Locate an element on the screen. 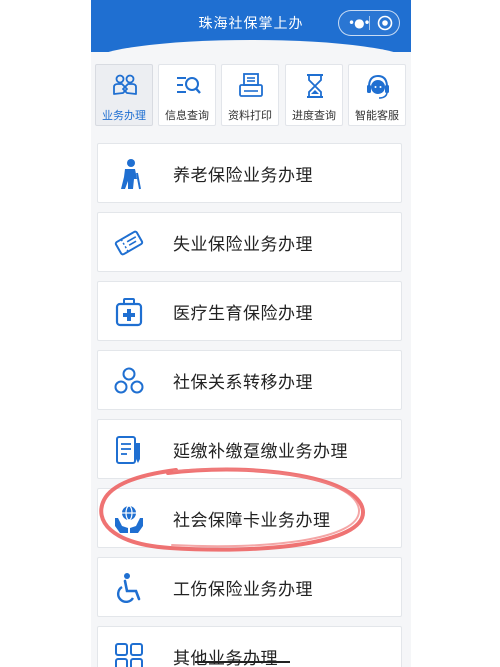  service-item-social-security-card: 社会保障卡业务办理 is located at coordinates (249, 518).